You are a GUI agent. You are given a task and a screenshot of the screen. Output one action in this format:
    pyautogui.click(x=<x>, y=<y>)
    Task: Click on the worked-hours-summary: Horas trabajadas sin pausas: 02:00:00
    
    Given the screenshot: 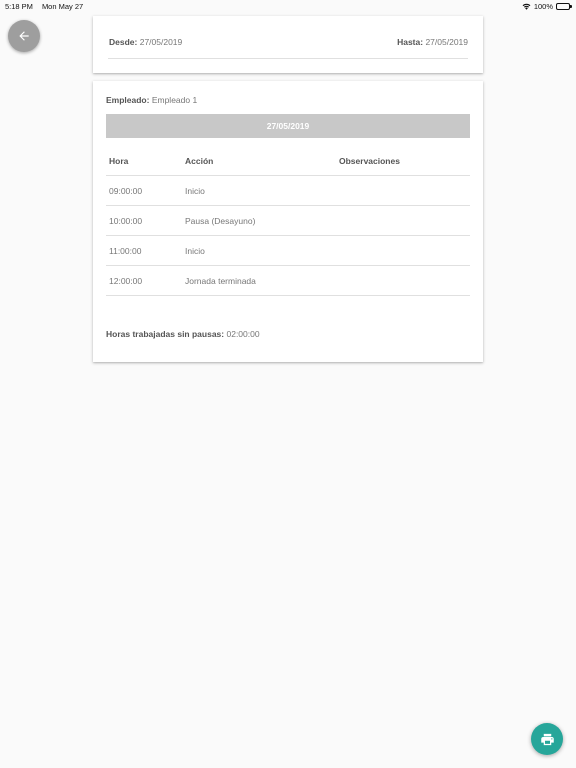 What is the action you would take?
    pyautogui.click(x=183, y=334)
    